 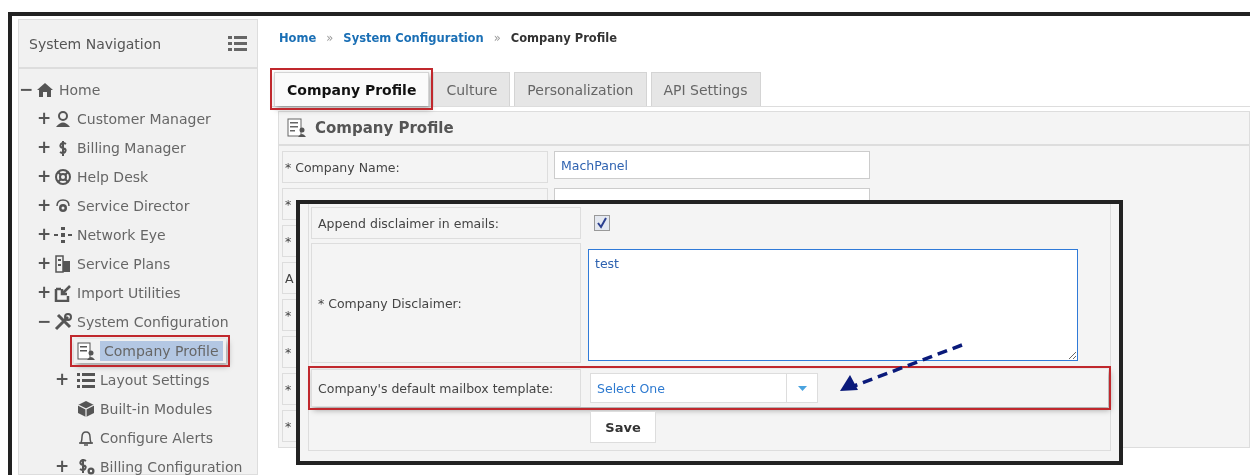 I want to click on text-field: MachPanel, so click(x=712, y=165).